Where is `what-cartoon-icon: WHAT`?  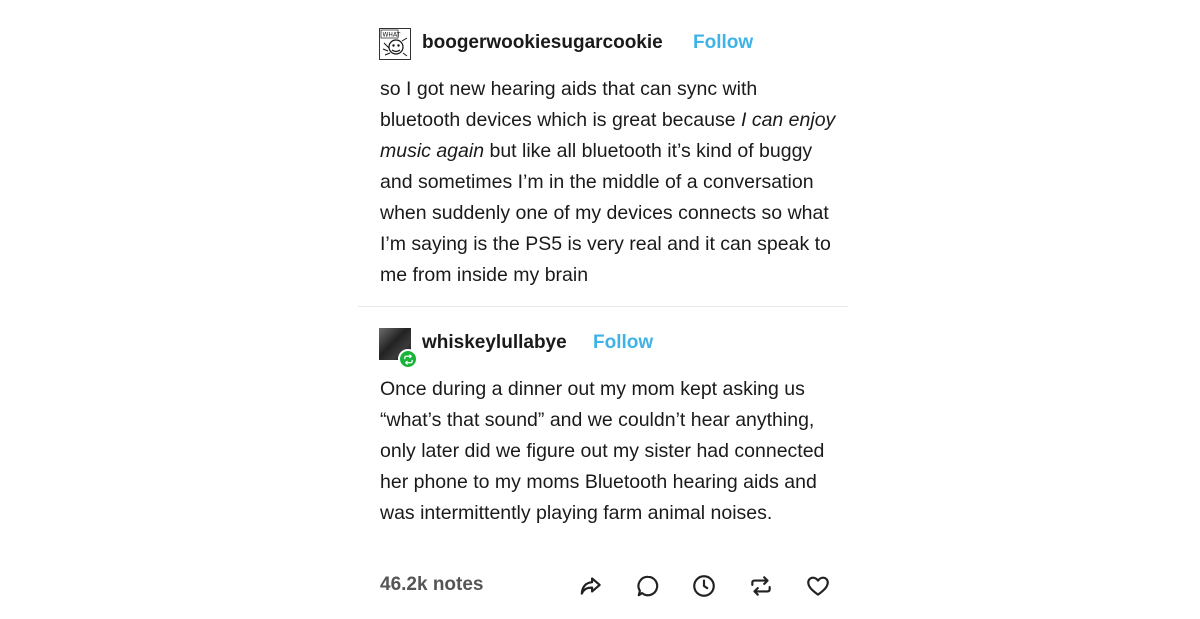
what-cartoon-icon: WHAT is located at coordinates (394, 43).